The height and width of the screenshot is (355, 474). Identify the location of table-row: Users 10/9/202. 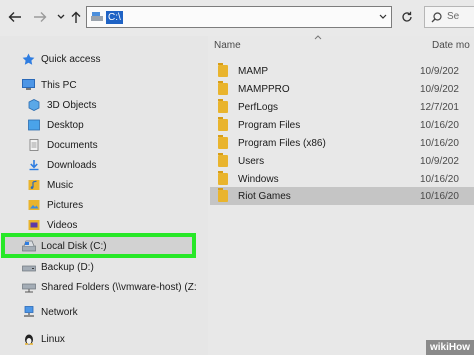
(342, 161).